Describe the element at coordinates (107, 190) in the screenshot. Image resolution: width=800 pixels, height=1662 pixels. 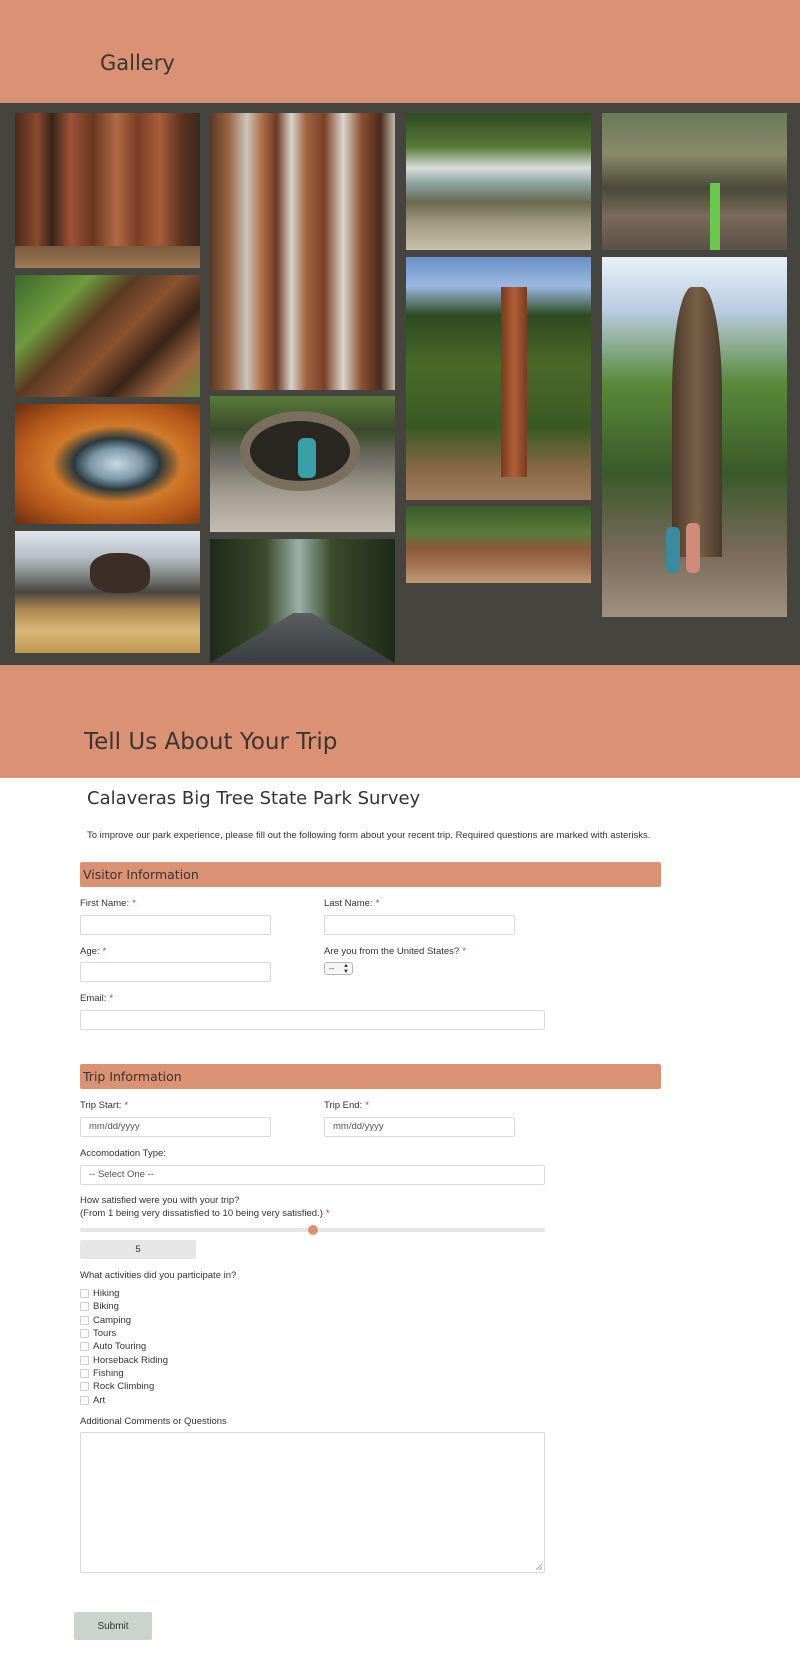
I see `giant-sequoia-trunks-photo` at that location.